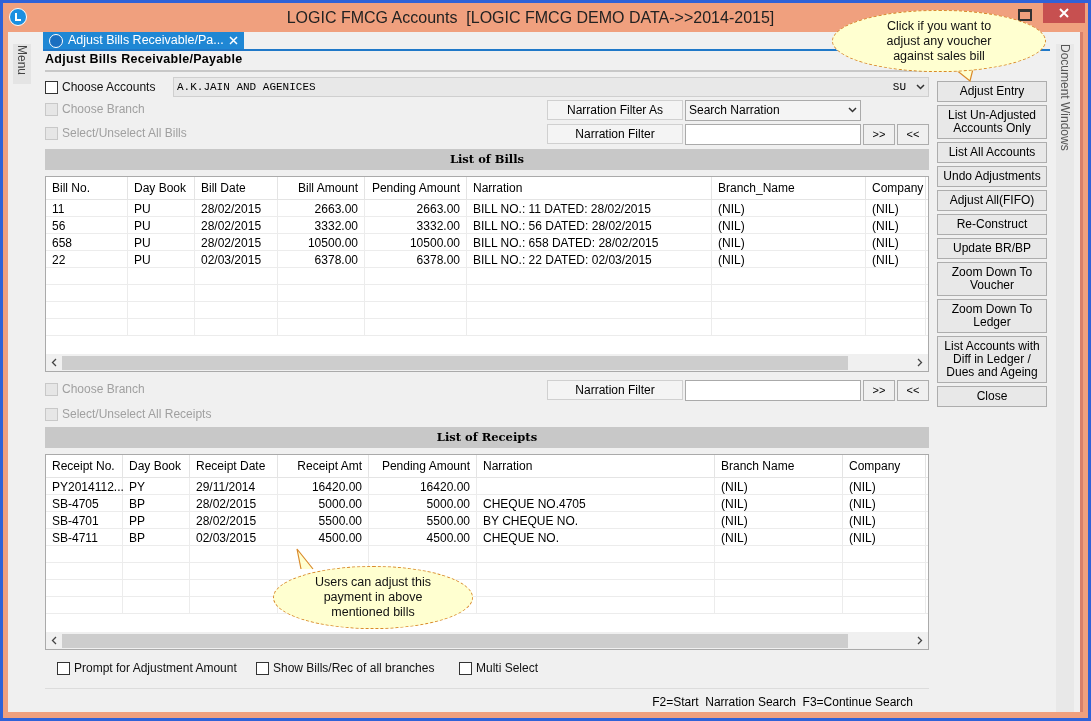 This screenshot has width=1091, height=721. I want to click on dropdown-value: Search Narration, so click(735, 110).